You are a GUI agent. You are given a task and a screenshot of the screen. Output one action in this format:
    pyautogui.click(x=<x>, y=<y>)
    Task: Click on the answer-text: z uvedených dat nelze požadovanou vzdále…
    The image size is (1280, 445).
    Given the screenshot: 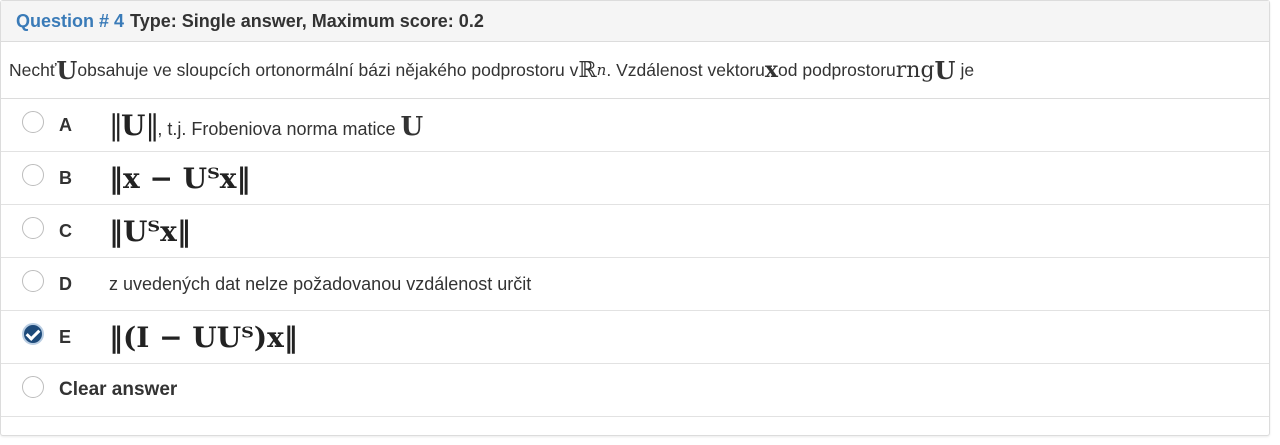 What is the action you would take?
    pyautogui.click(x=320, y=283)
    